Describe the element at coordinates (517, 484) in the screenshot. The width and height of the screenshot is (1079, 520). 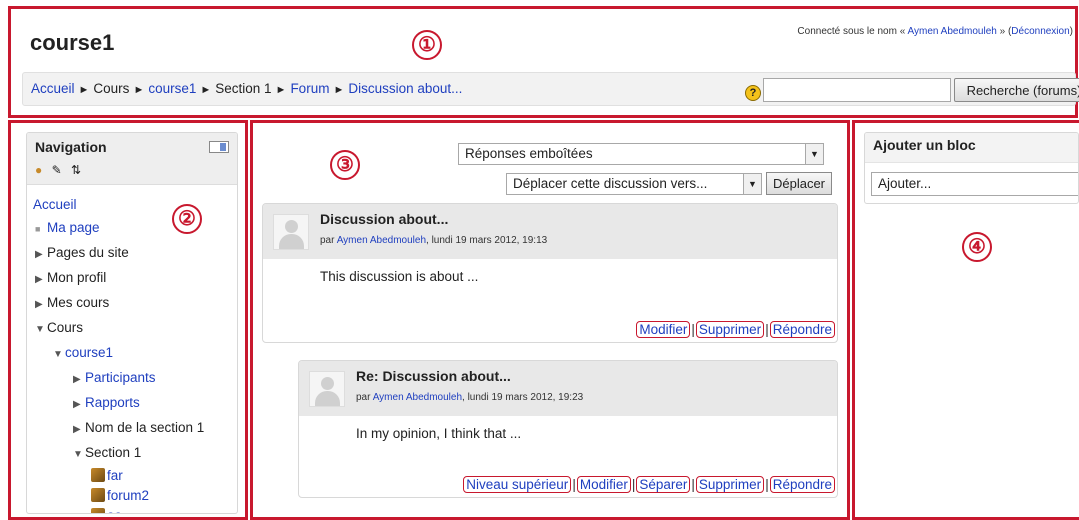
I see `parent-post-link: Niveau supérieur` at that location.